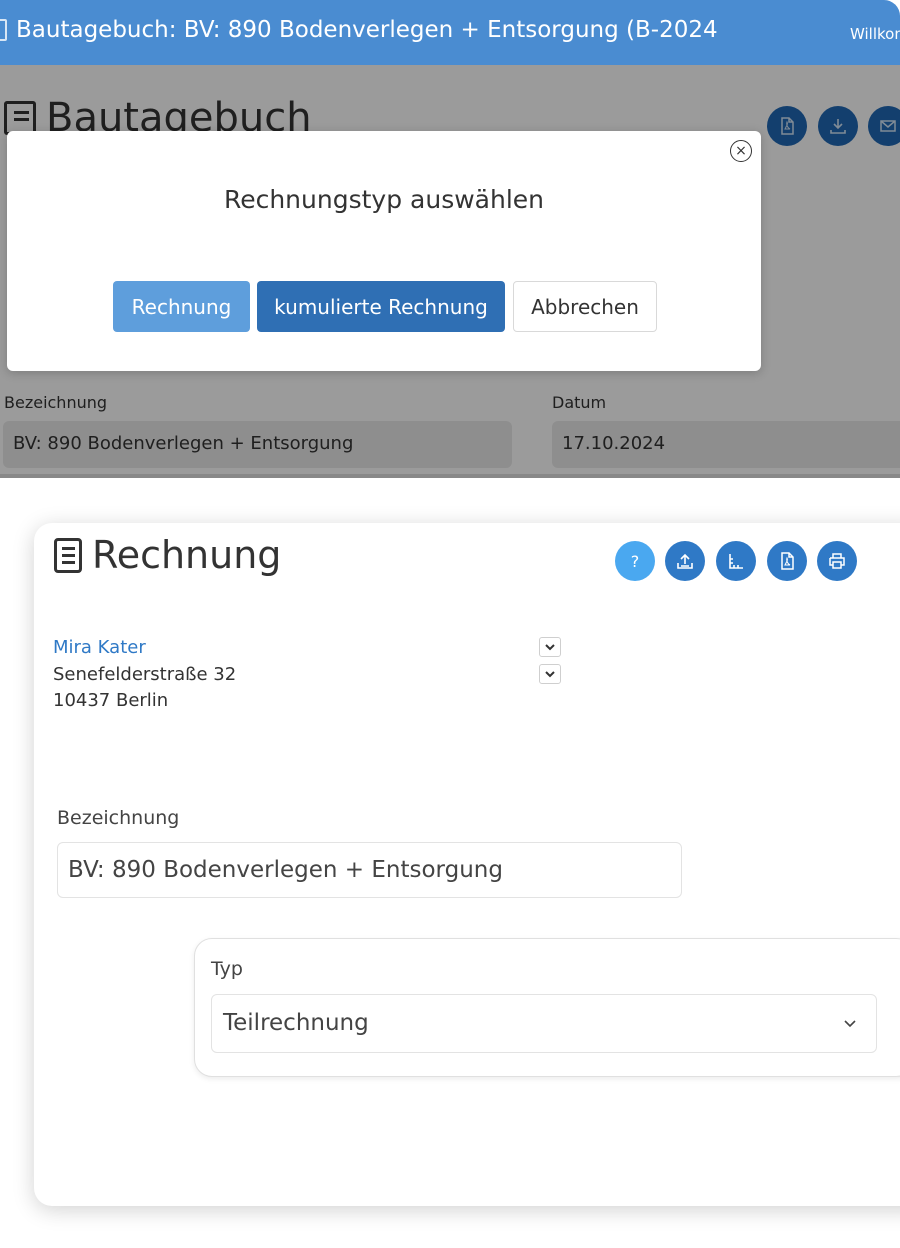  I want to click on measure-button, so click(736, 561).